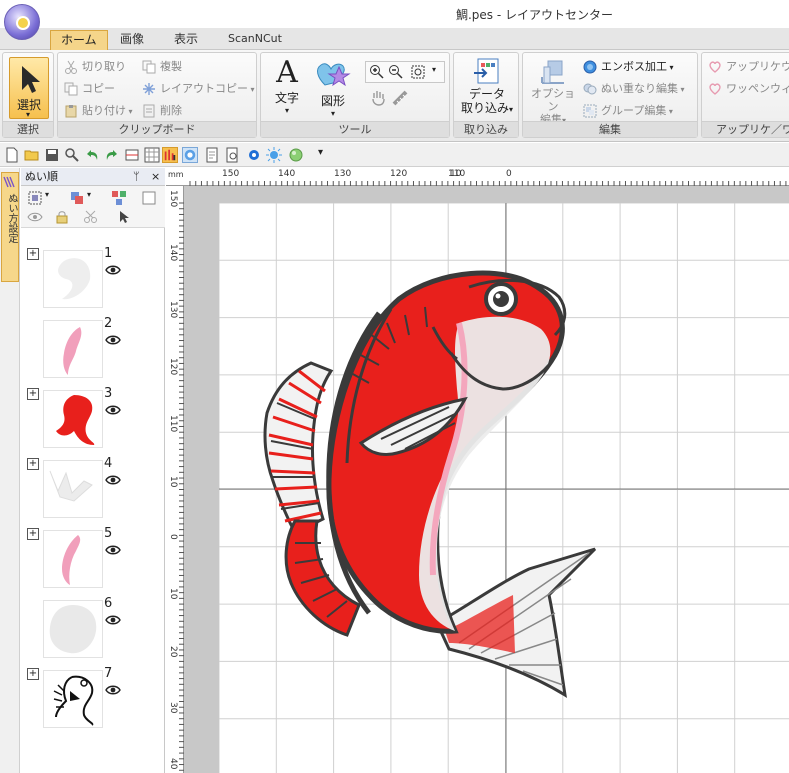 The image size is (789, 773). Describe the element at coordinates (320, 152) in the screenshot. I see `toolbar-dropdown-icon: ▾` at that location.